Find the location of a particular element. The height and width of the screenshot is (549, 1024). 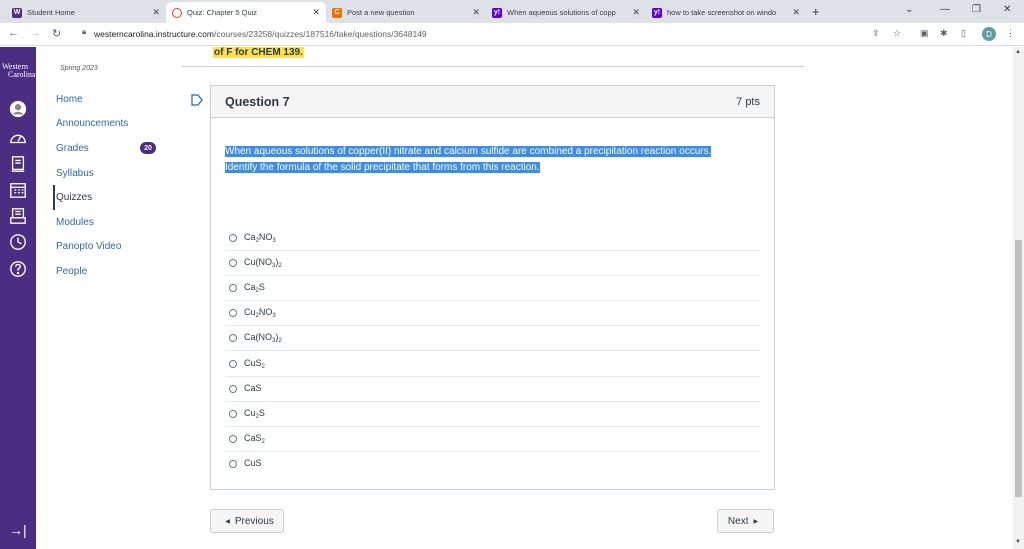

history-clock-icon is located at coordinates (18, 242).